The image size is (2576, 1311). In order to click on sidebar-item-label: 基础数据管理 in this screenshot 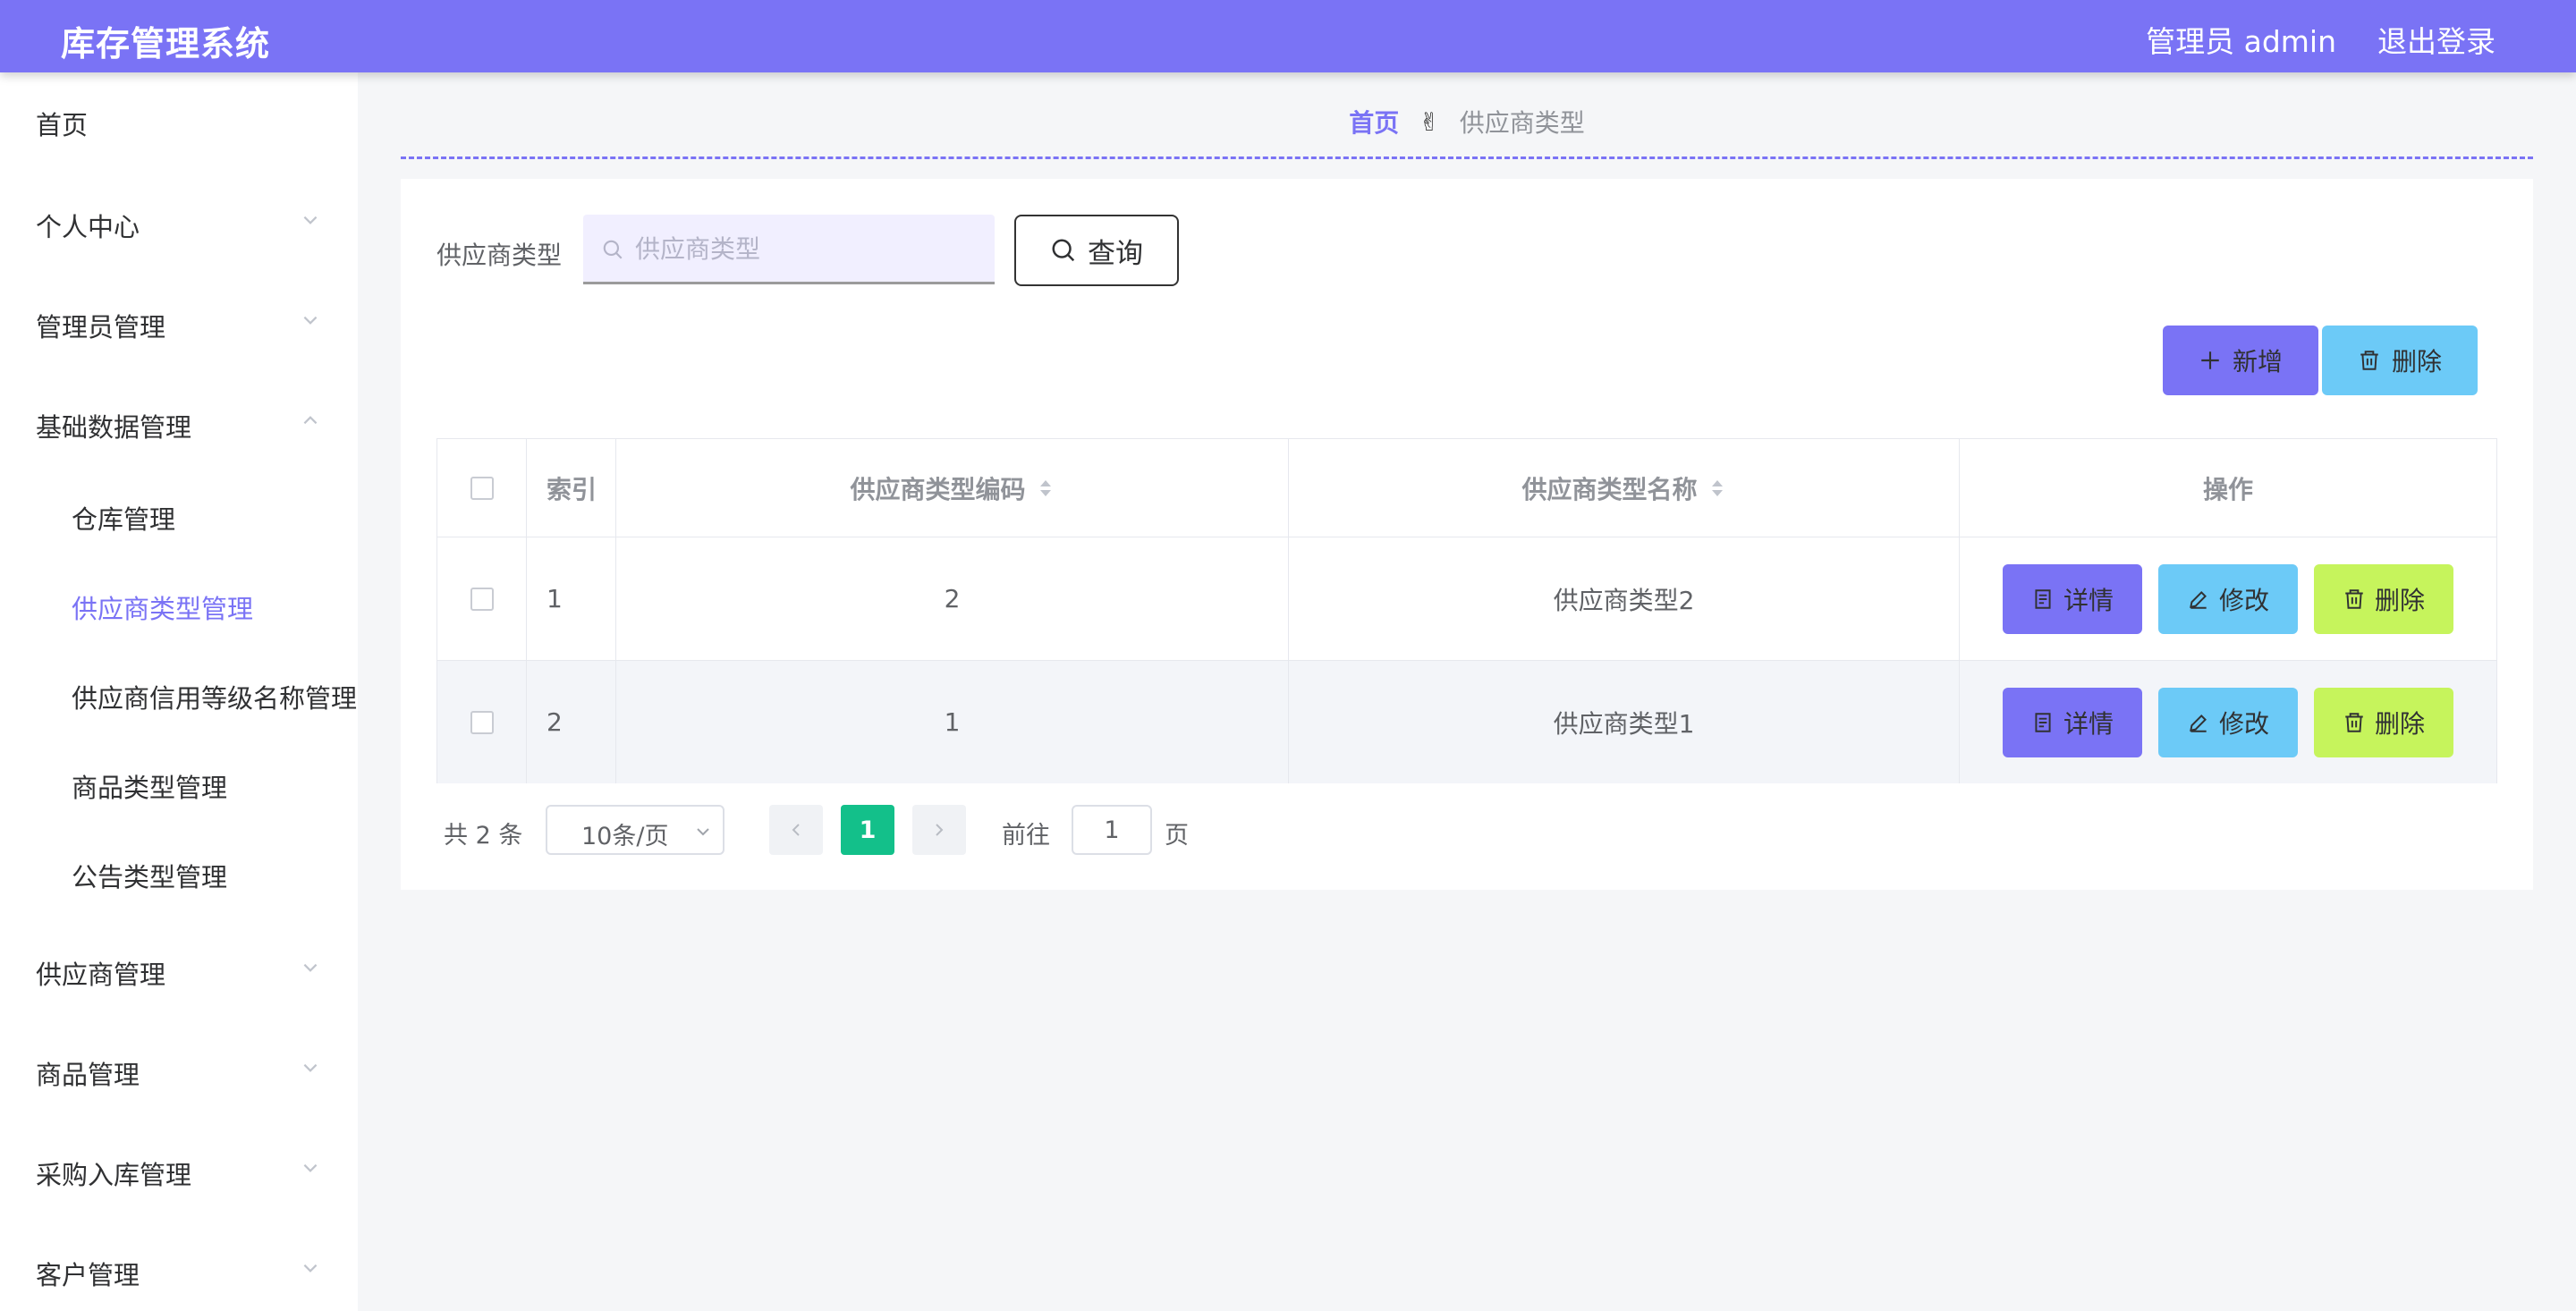, I will do `click(114, 427)`.